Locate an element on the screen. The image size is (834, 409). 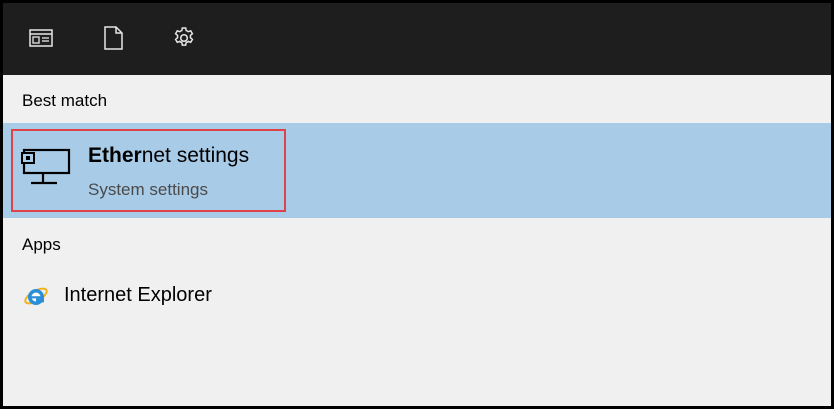
apps-filter-icon is located at coordinates (41, 38).